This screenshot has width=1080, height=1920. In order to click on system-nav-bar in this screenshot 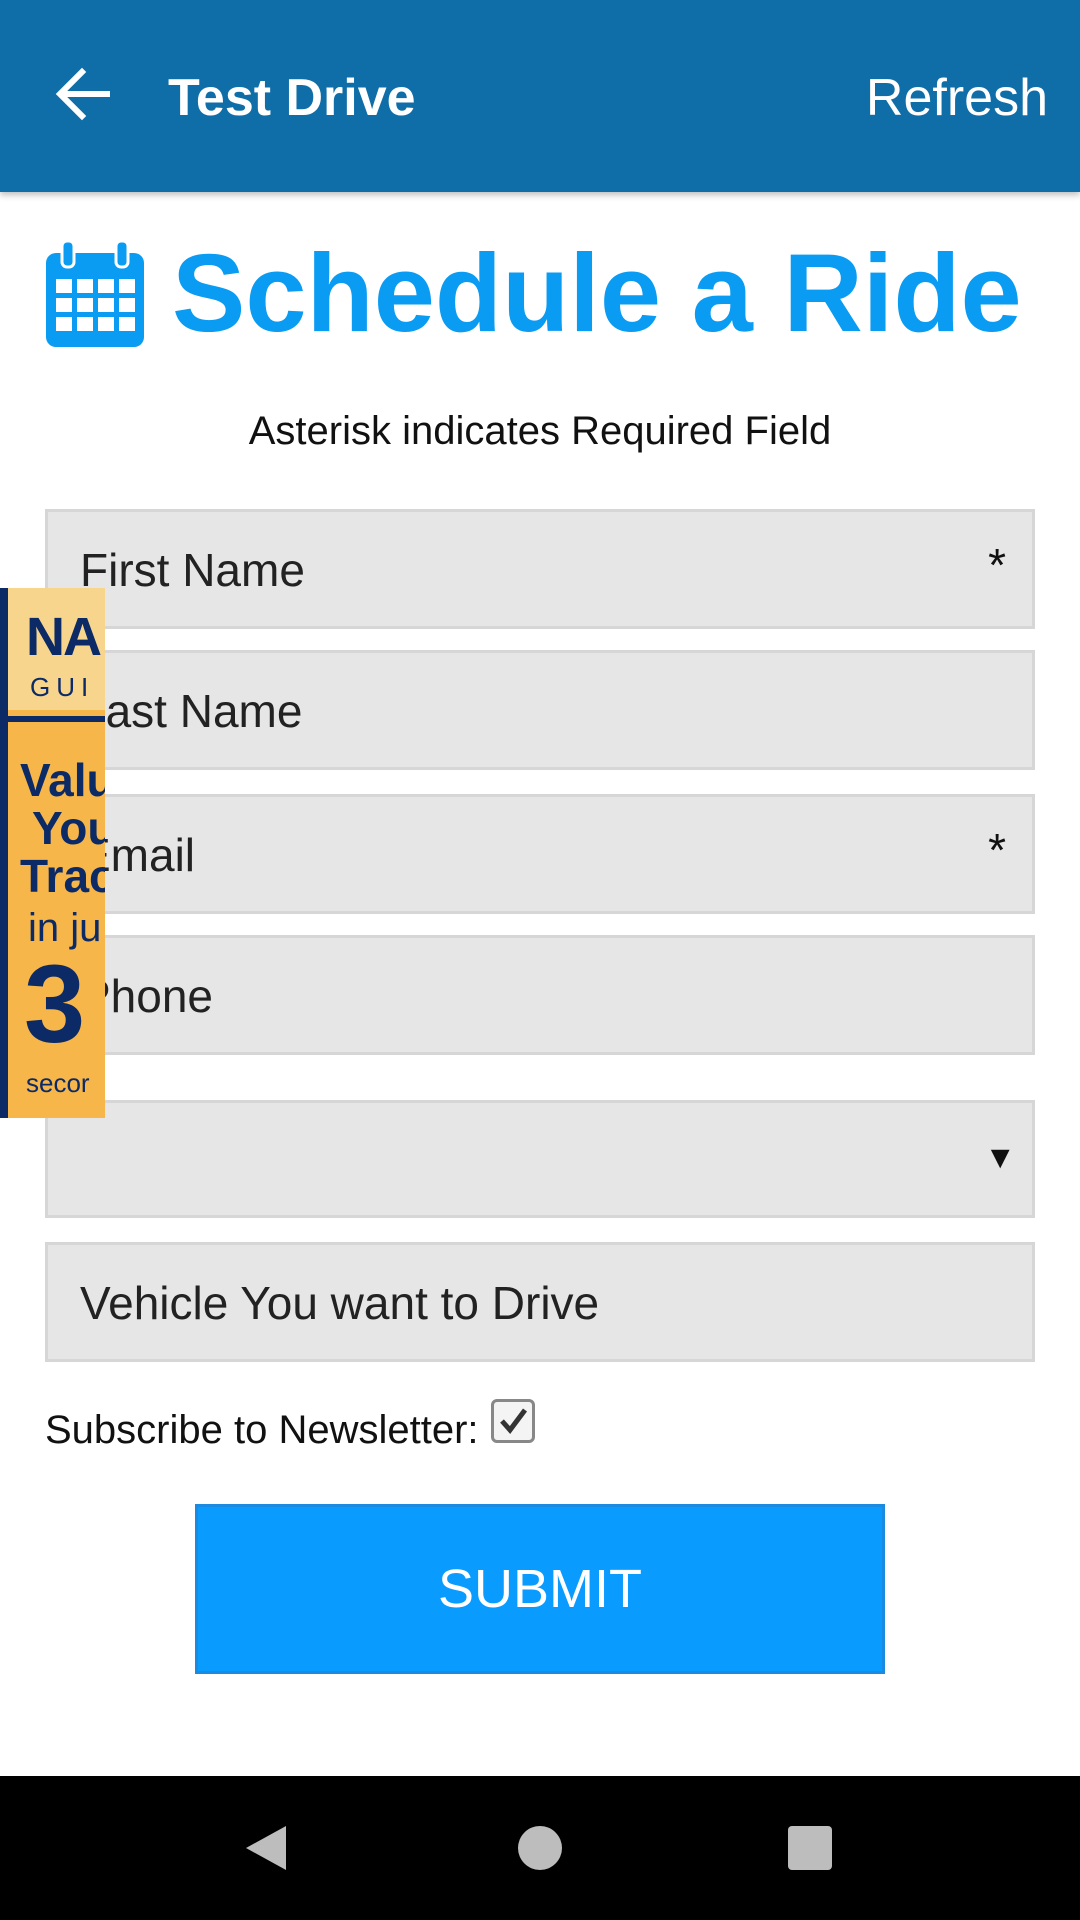, I will do `click(540, 1848)`.